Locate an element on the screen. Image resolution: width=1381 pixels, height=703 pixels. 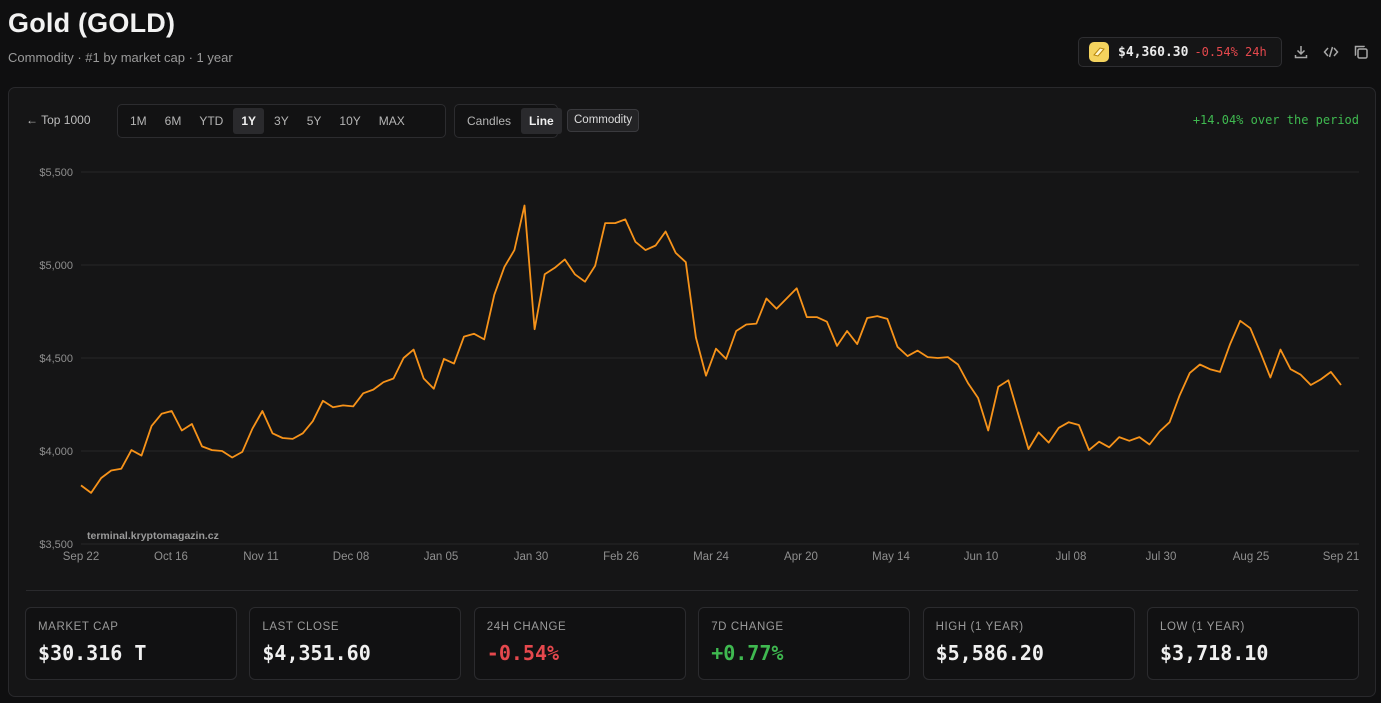
stat-label: 24H CHANGE is located at coordinates (526, 627).